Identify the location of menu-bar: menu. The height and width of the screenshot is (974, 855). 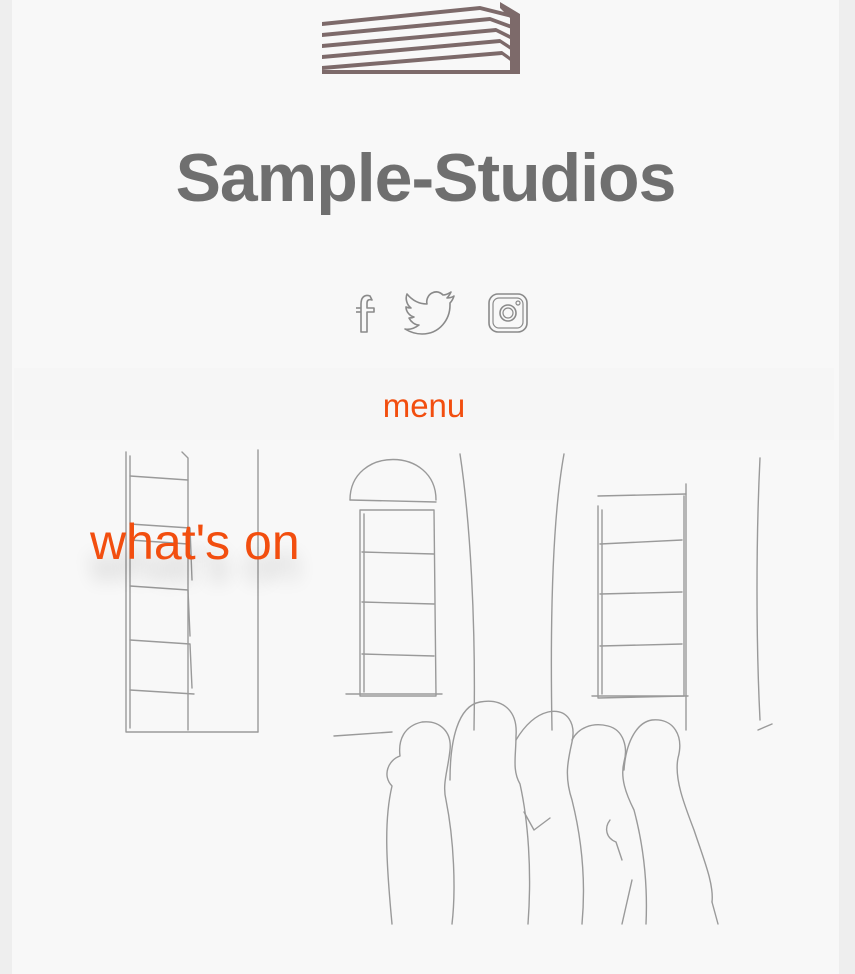
(424, 404).